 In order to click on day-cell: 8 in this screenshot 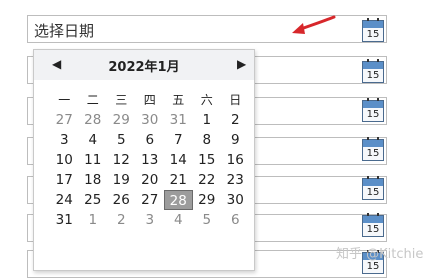, I will do `click(207, 140)`.